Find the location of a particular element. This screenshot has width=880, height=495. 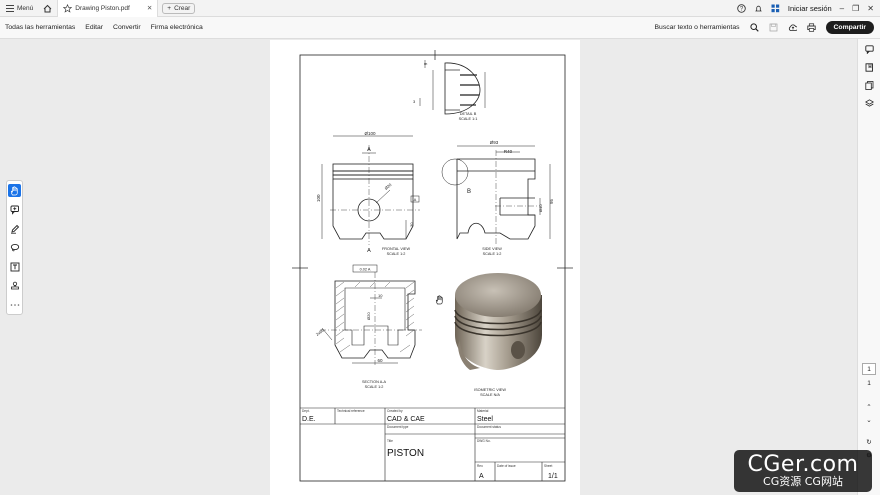

hamburger-icon is located at coordinates (9, 8).